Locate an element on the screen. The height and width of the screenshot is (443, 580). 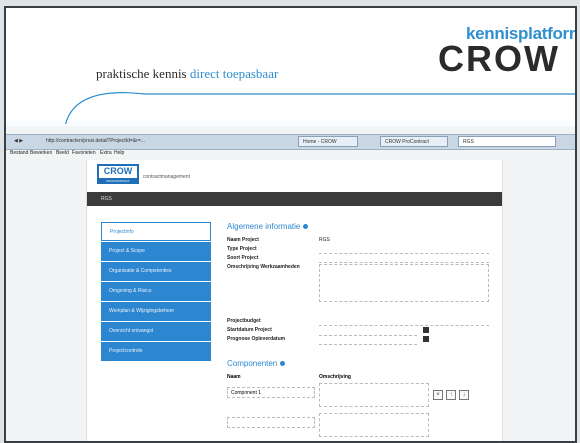
move-down-icon: ↓ is located at coordinates (464, 395).